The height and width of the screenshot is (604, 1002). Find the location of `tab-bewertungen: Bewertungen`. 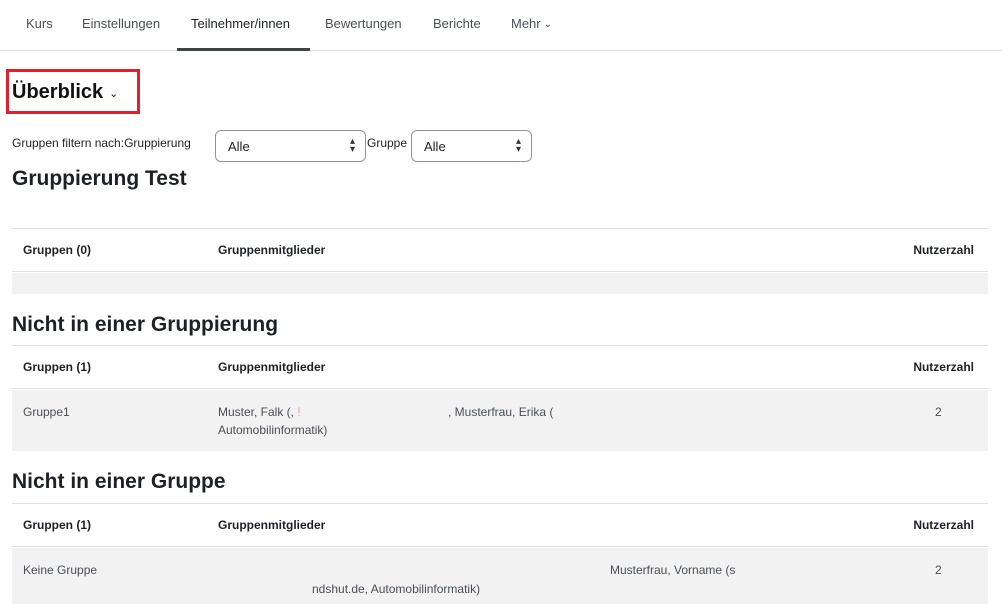

tab-bewertungen: Bewertungen is located at coordinates (363, 23).